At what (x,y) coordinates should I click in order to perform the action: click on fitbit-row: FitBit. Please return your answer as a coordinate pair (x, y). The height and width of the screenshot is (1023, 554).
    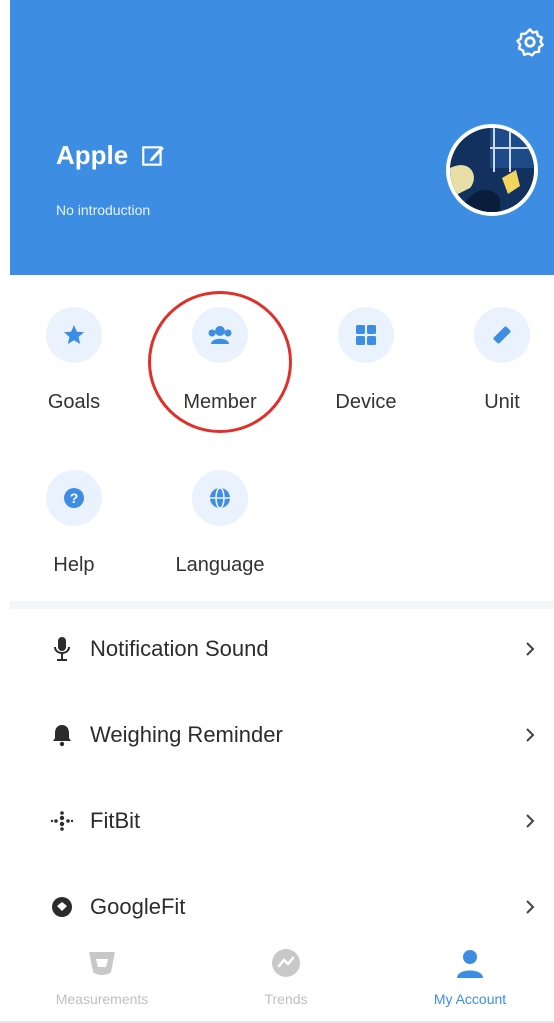
    Looking at the image, I should click on (282, 821).